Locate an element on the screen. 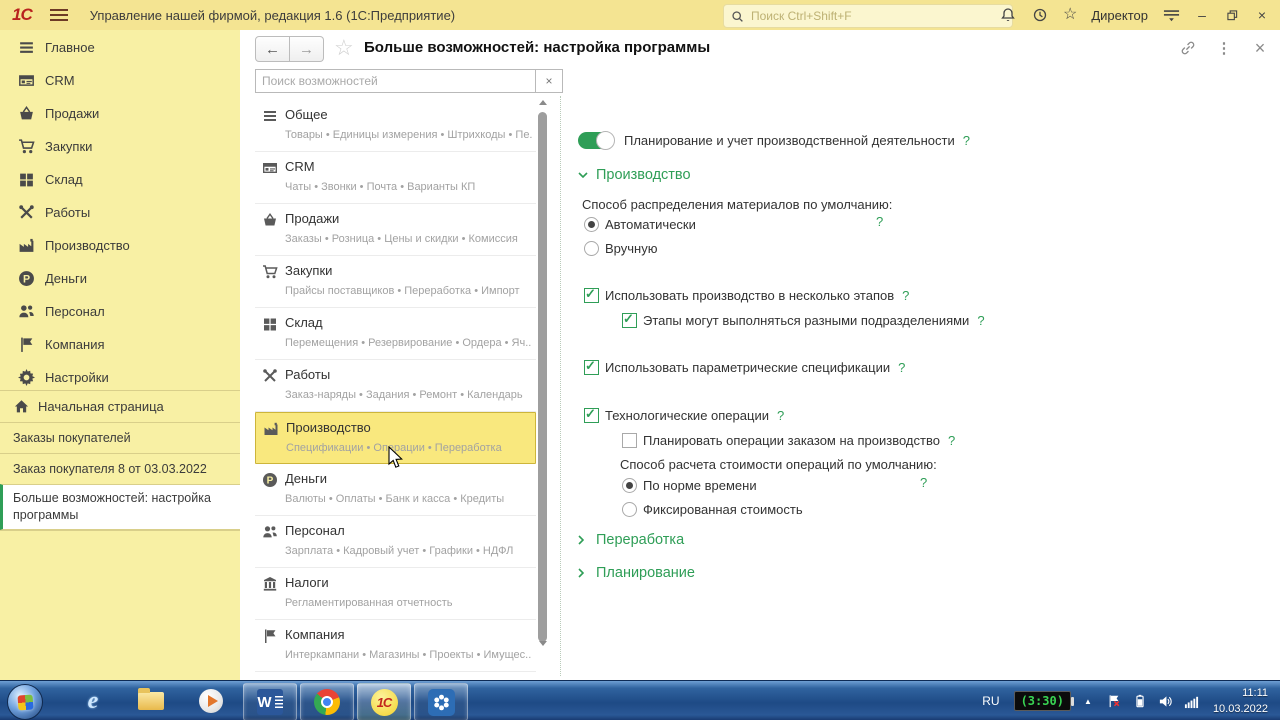 The width and height of the screenshot is (1280, 720). capability-search: × is located at coordinates (409, 81).